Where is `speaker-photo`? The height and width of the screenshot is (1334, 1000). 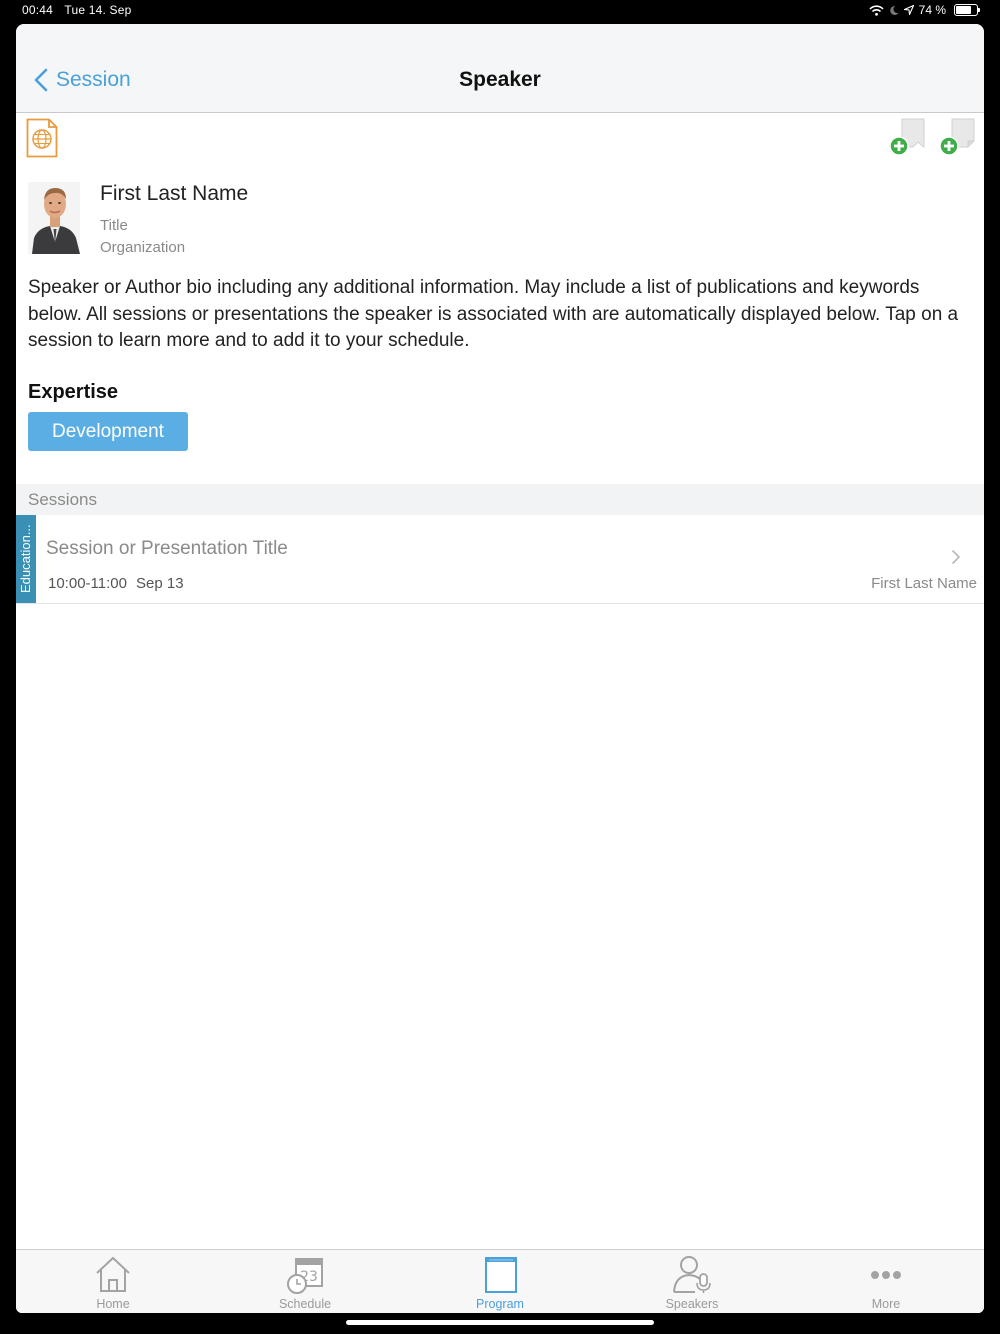
speaker-photo is located at coordinates (54, 218).